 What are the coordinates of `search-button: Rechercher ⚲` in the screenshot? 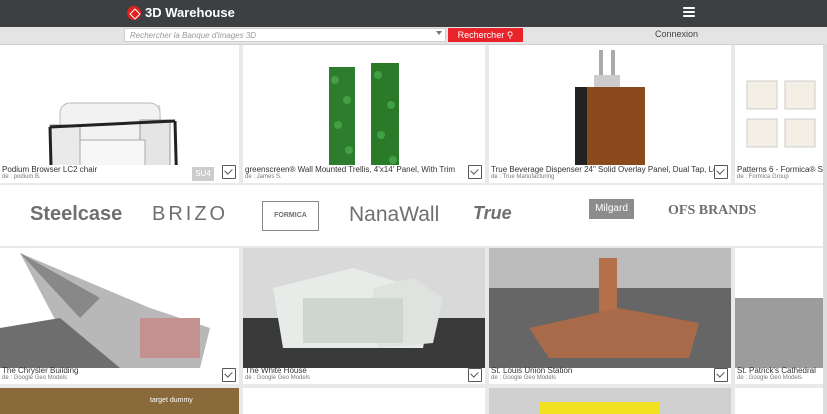 It's located at (485, 35).